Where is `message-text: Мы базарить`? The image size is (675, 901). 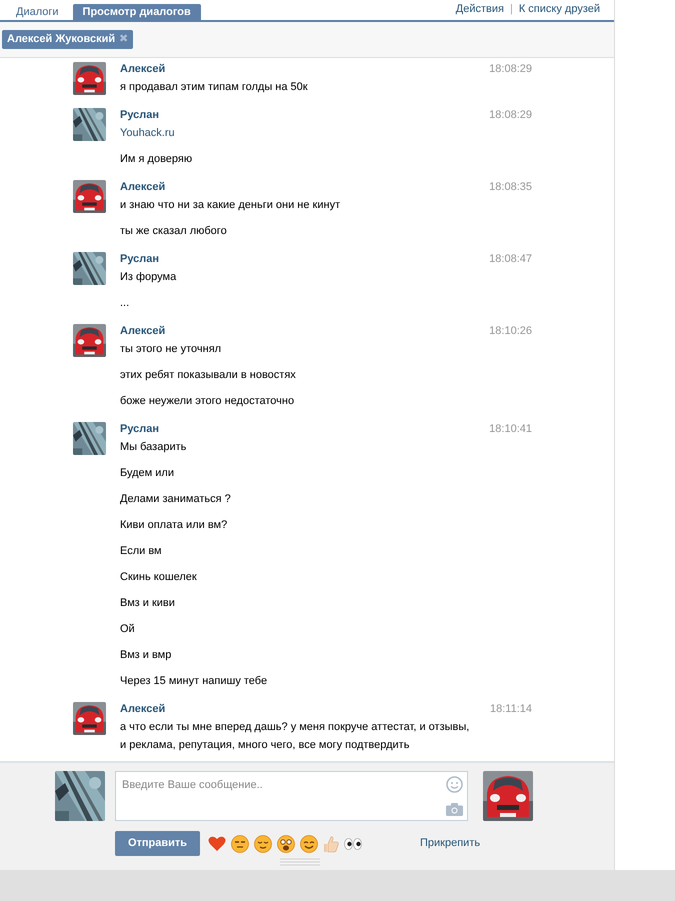
message-text: Мы базарить is located at coordinates (153, 447).